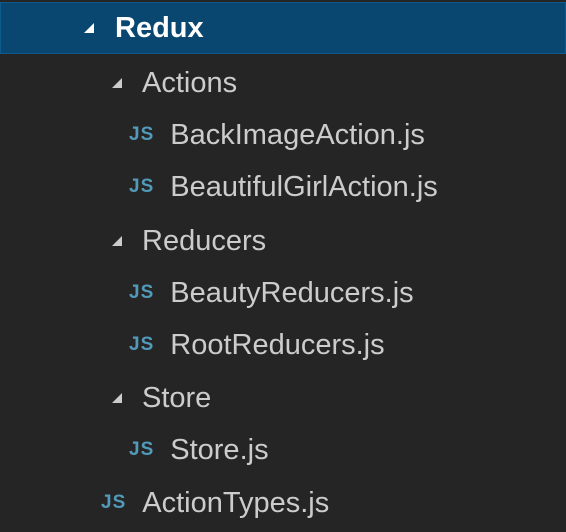 This screenshot has height=532, width=566. Describe the element at coordinates (177, 397) in the screenshot. I see `folder-label: Store` at that location.